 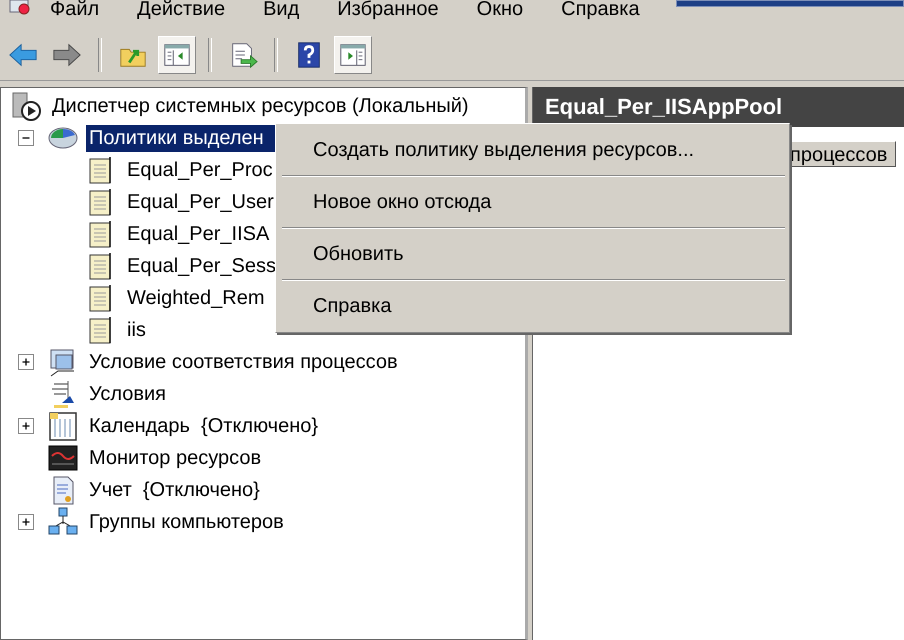 I want to click on action-pane-button, so click(x=353, y=55).